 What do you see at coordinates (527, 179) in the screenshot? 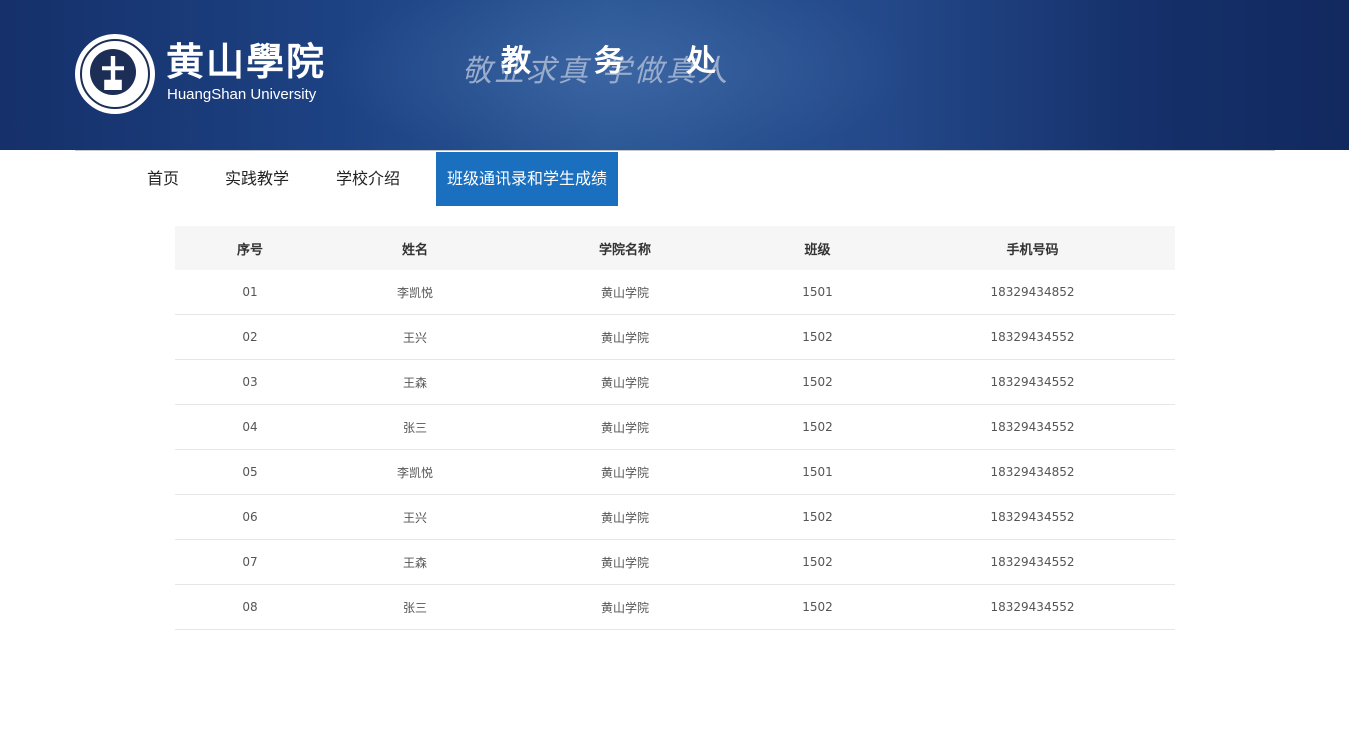
I see `nav-item-class-directory: 班级通讯录和学生成绩` at bounding box center [527, 179].